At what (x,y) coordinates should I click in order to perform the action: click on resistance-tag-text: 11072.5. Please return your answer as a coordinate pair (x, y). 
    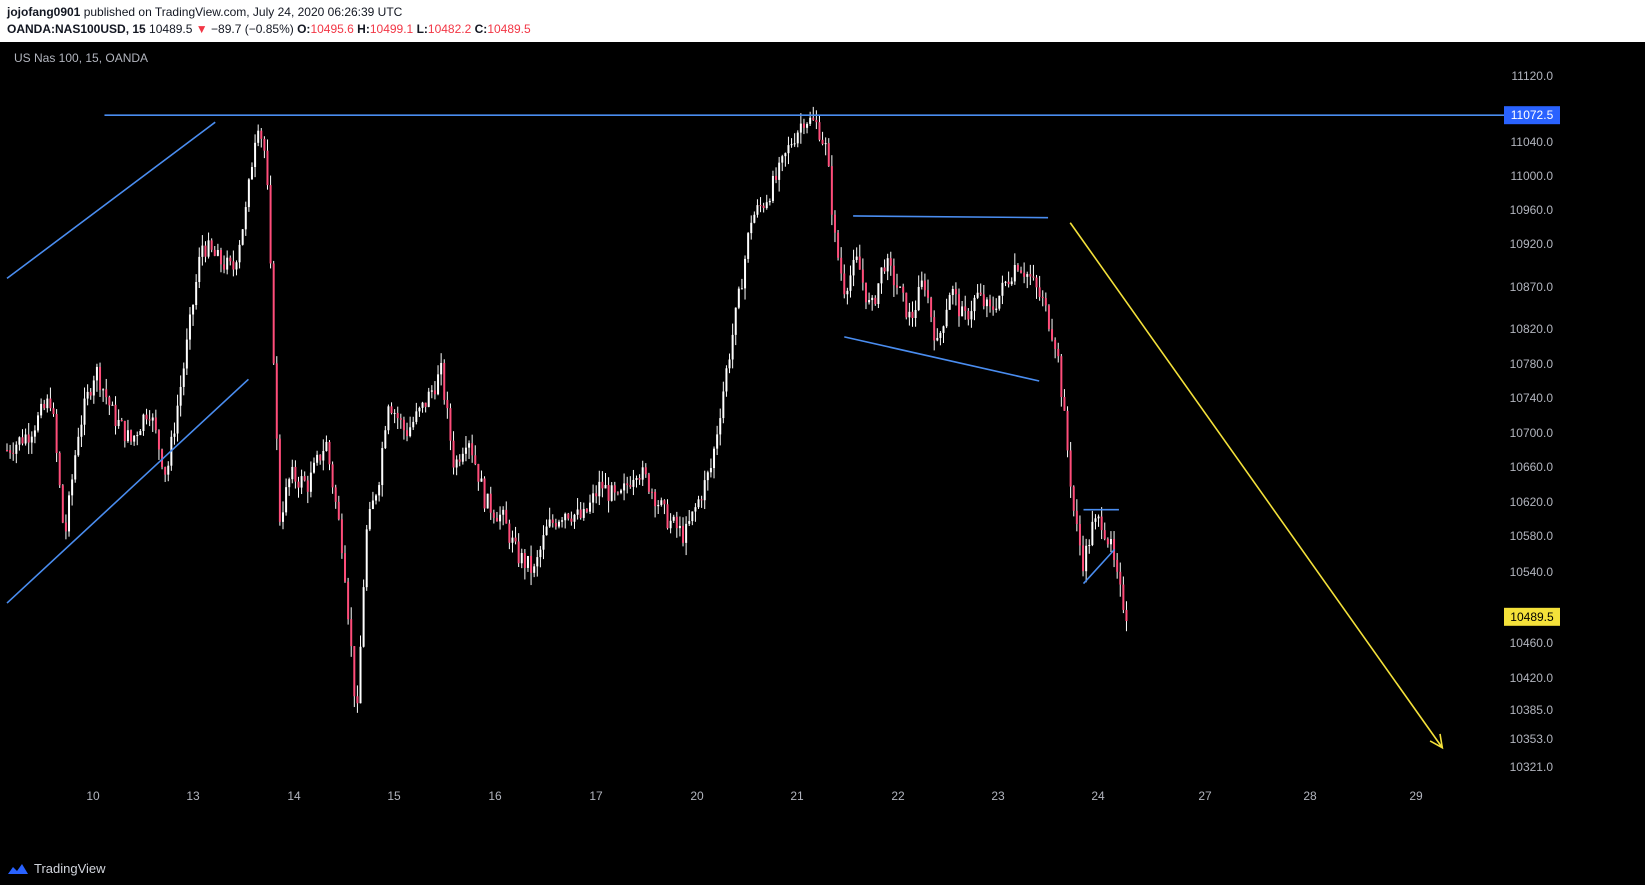
    Looking at the image, I should click on (1532, 115).